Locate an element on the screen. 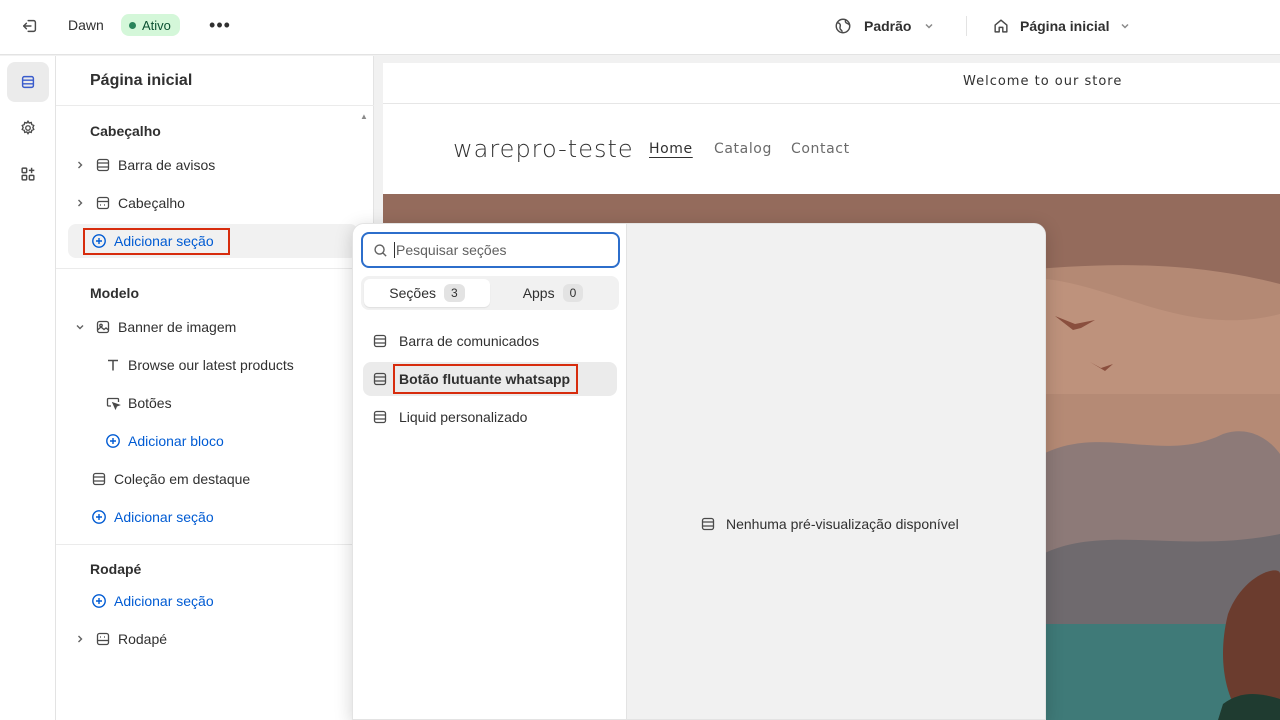 This screenshot has width=1280, height=720. tab-count-badge: 0 is located at coordinates (573, 293).